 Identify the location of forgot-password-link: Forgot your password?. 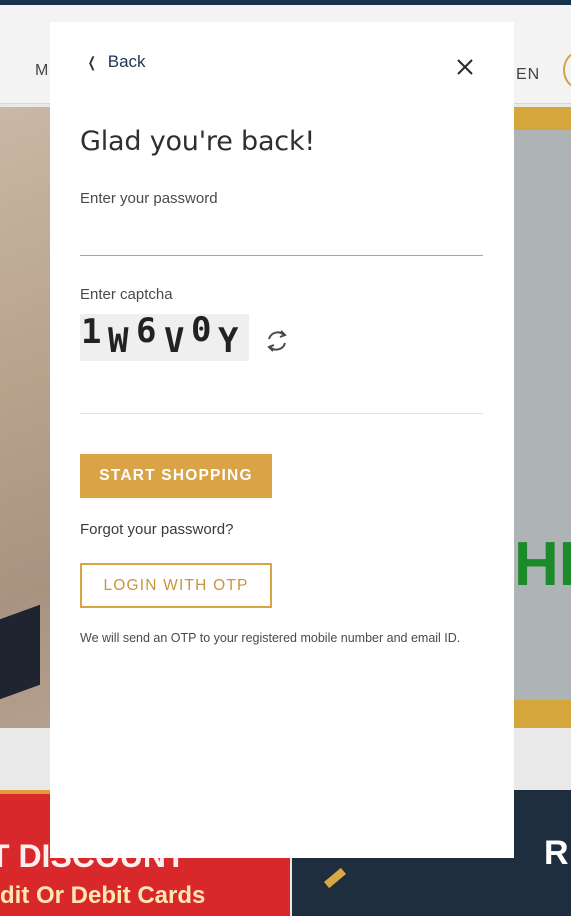
(156, 529).